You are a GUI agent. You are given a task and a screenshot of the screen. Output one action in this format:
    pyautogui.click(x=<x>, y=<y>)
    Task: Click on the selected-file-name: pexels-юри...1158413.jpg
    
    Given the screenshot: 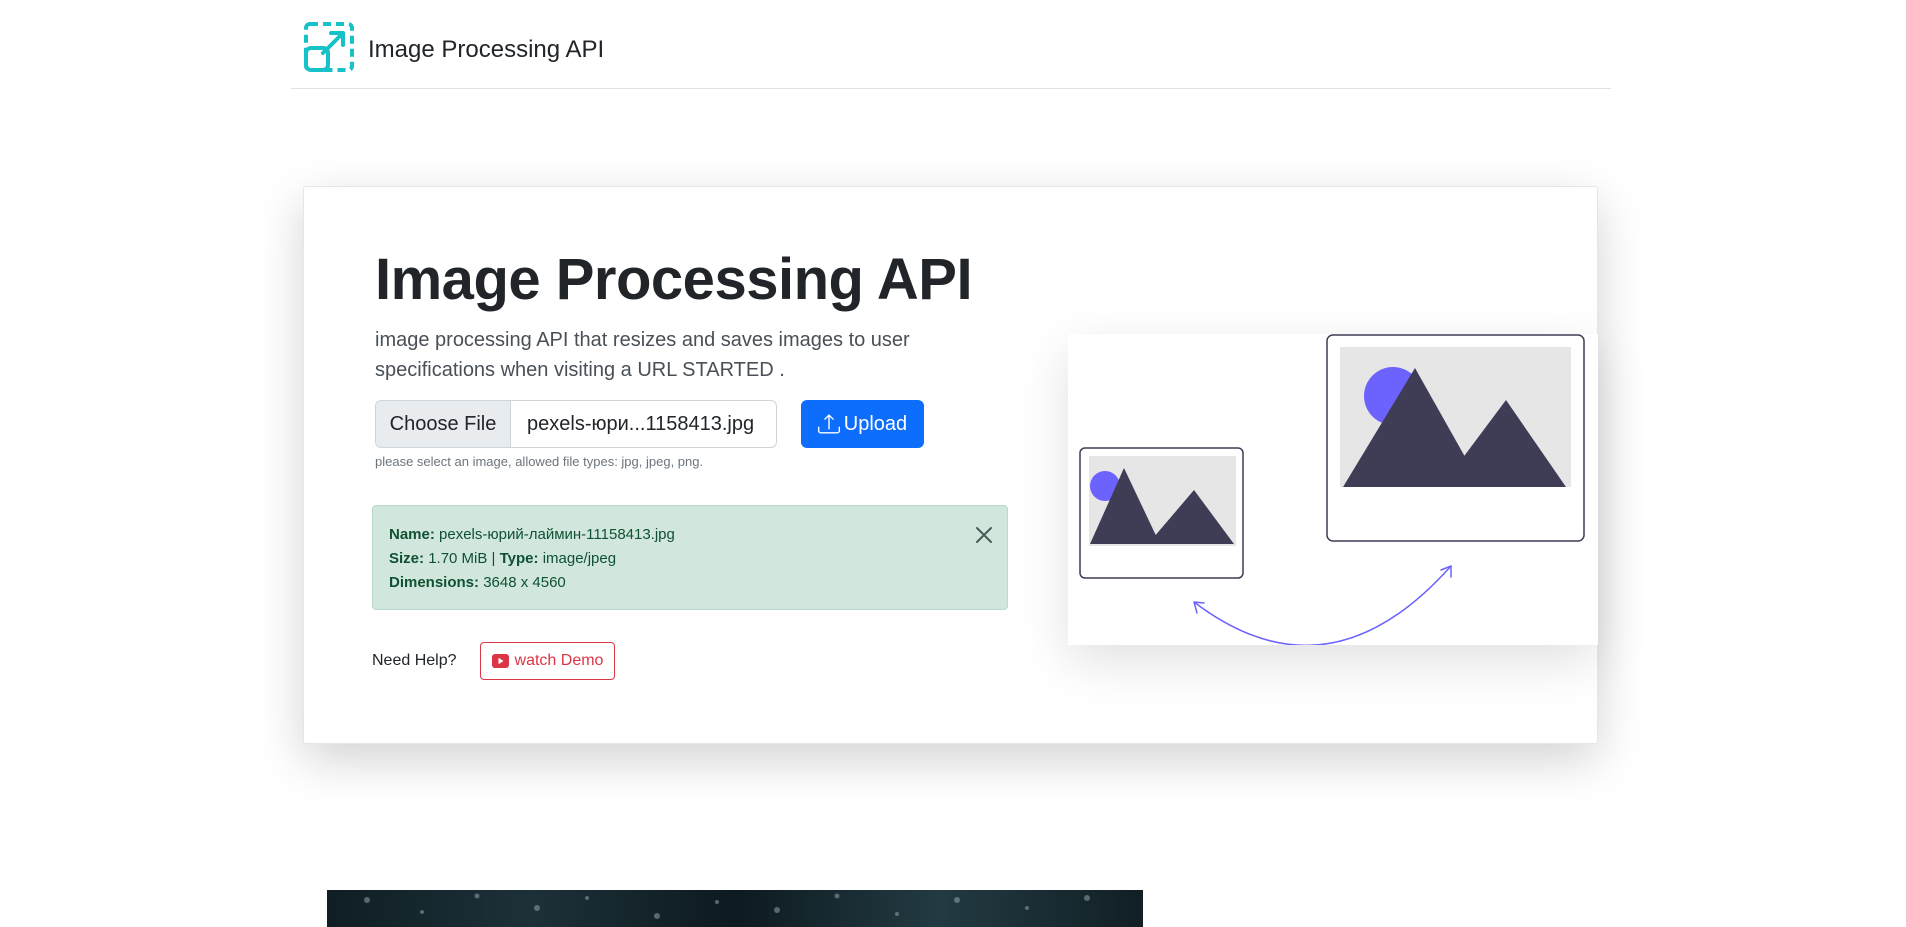 What is the action you would take?
    pyautogui.click(x=641, y=423)
    